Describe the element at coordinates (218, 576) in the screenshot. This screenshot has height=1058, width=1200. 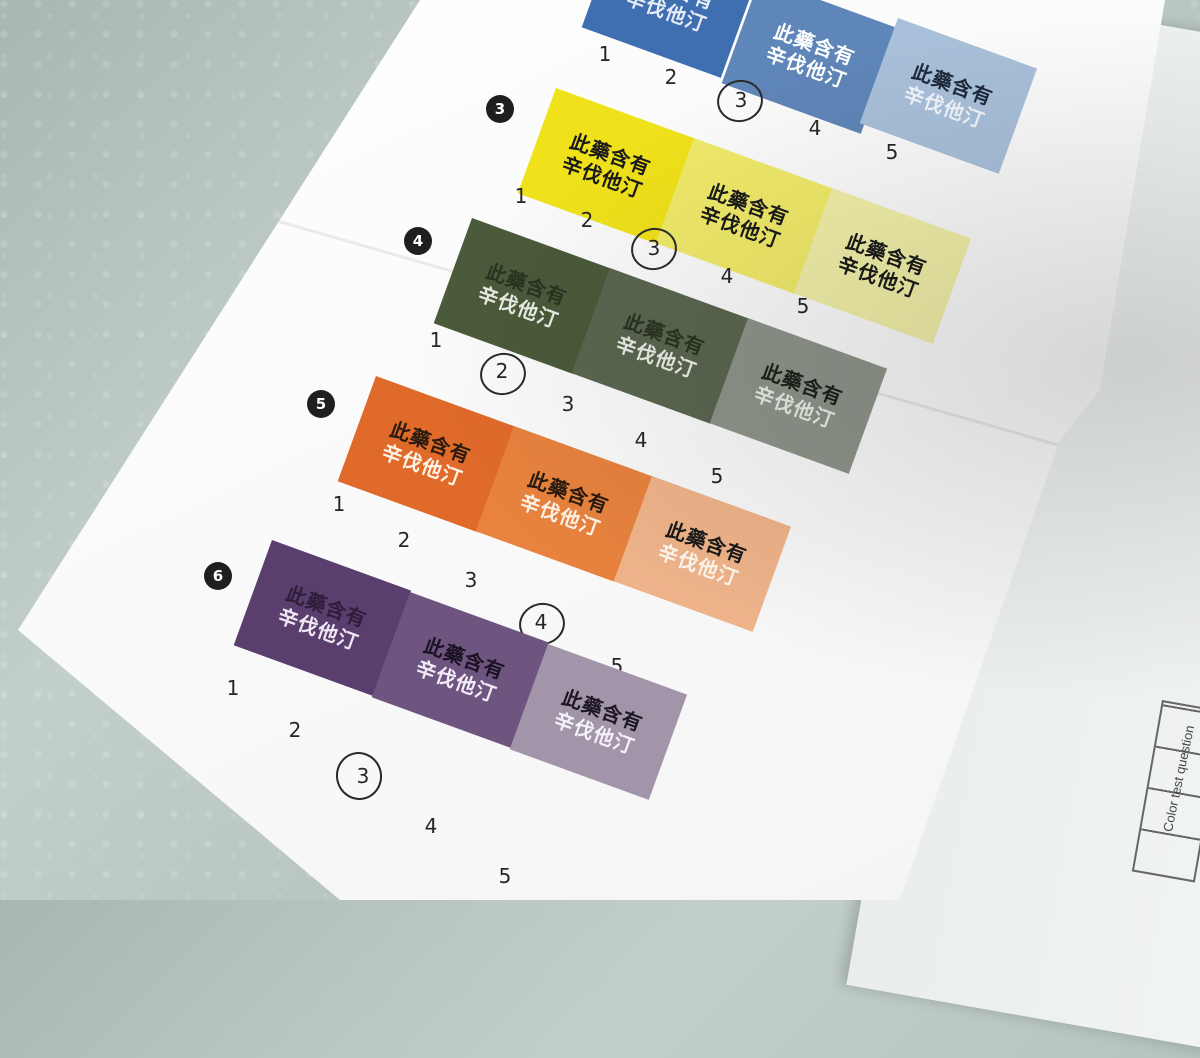
I see `group-number-badge: 6` at that location.